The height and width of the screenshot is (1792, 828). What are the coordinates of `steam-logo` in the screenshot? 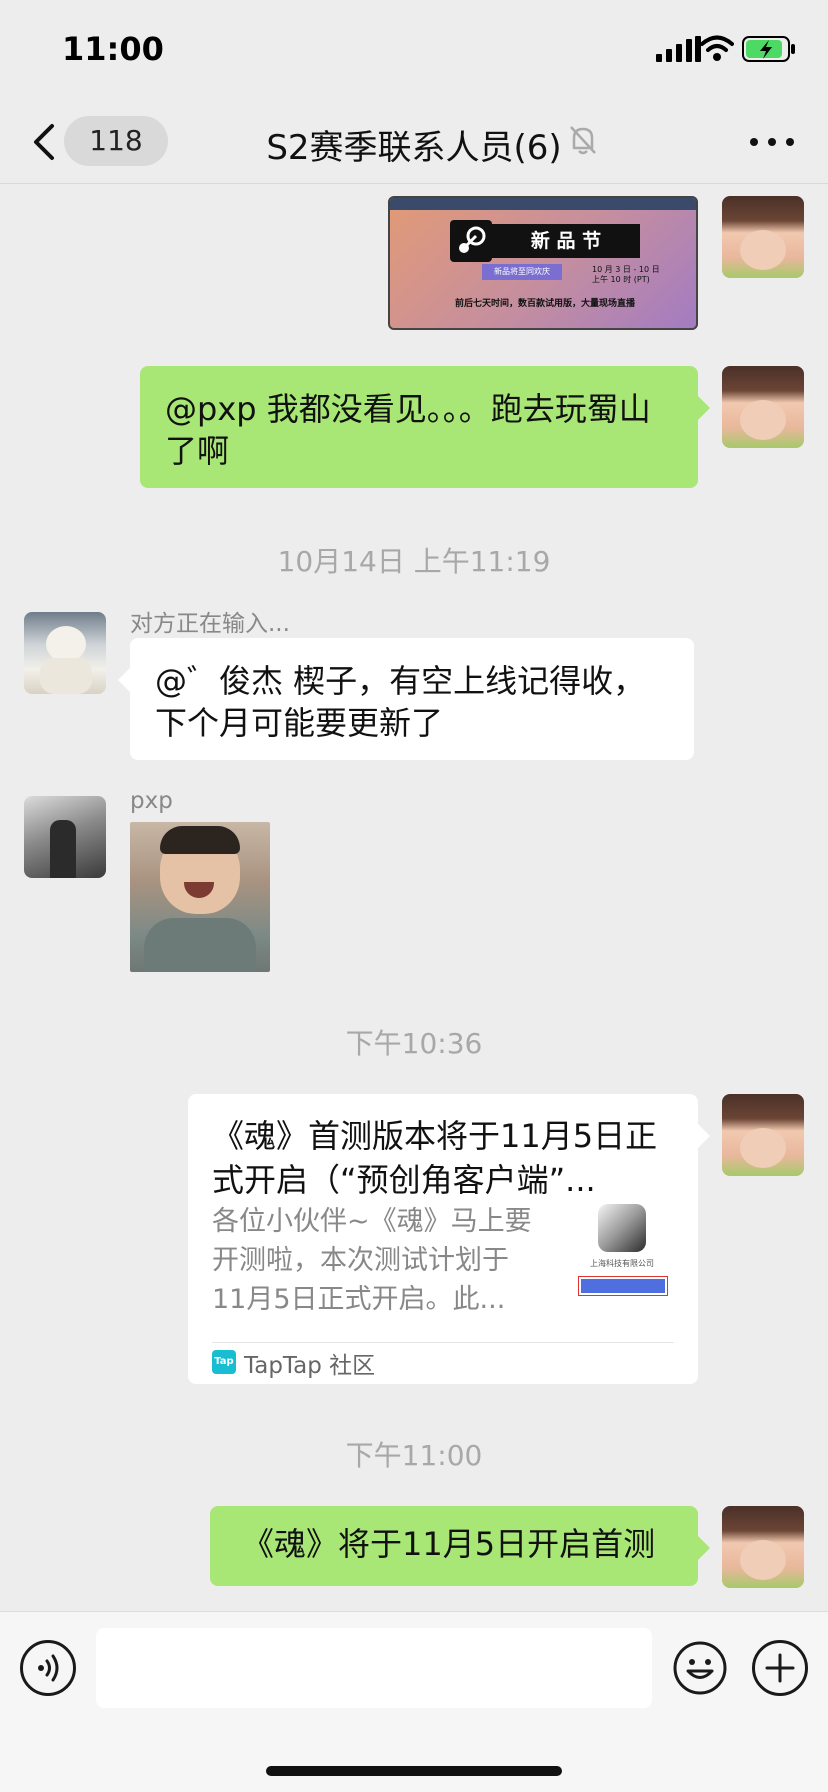 It's located at (471, 241).